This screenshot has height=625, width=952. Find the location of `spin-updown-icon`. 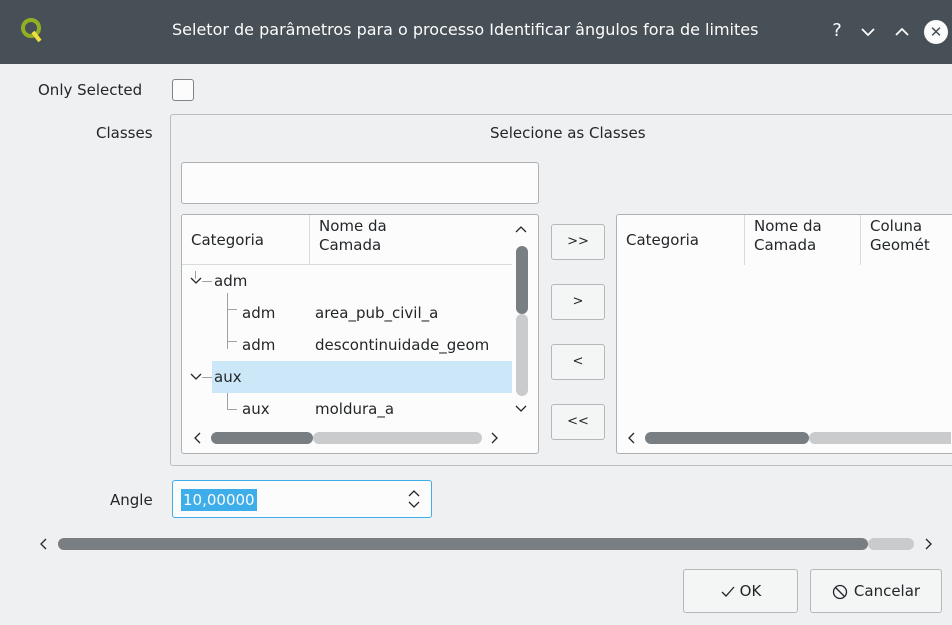

spin-updown-icon is located at coordinates (414, 499).